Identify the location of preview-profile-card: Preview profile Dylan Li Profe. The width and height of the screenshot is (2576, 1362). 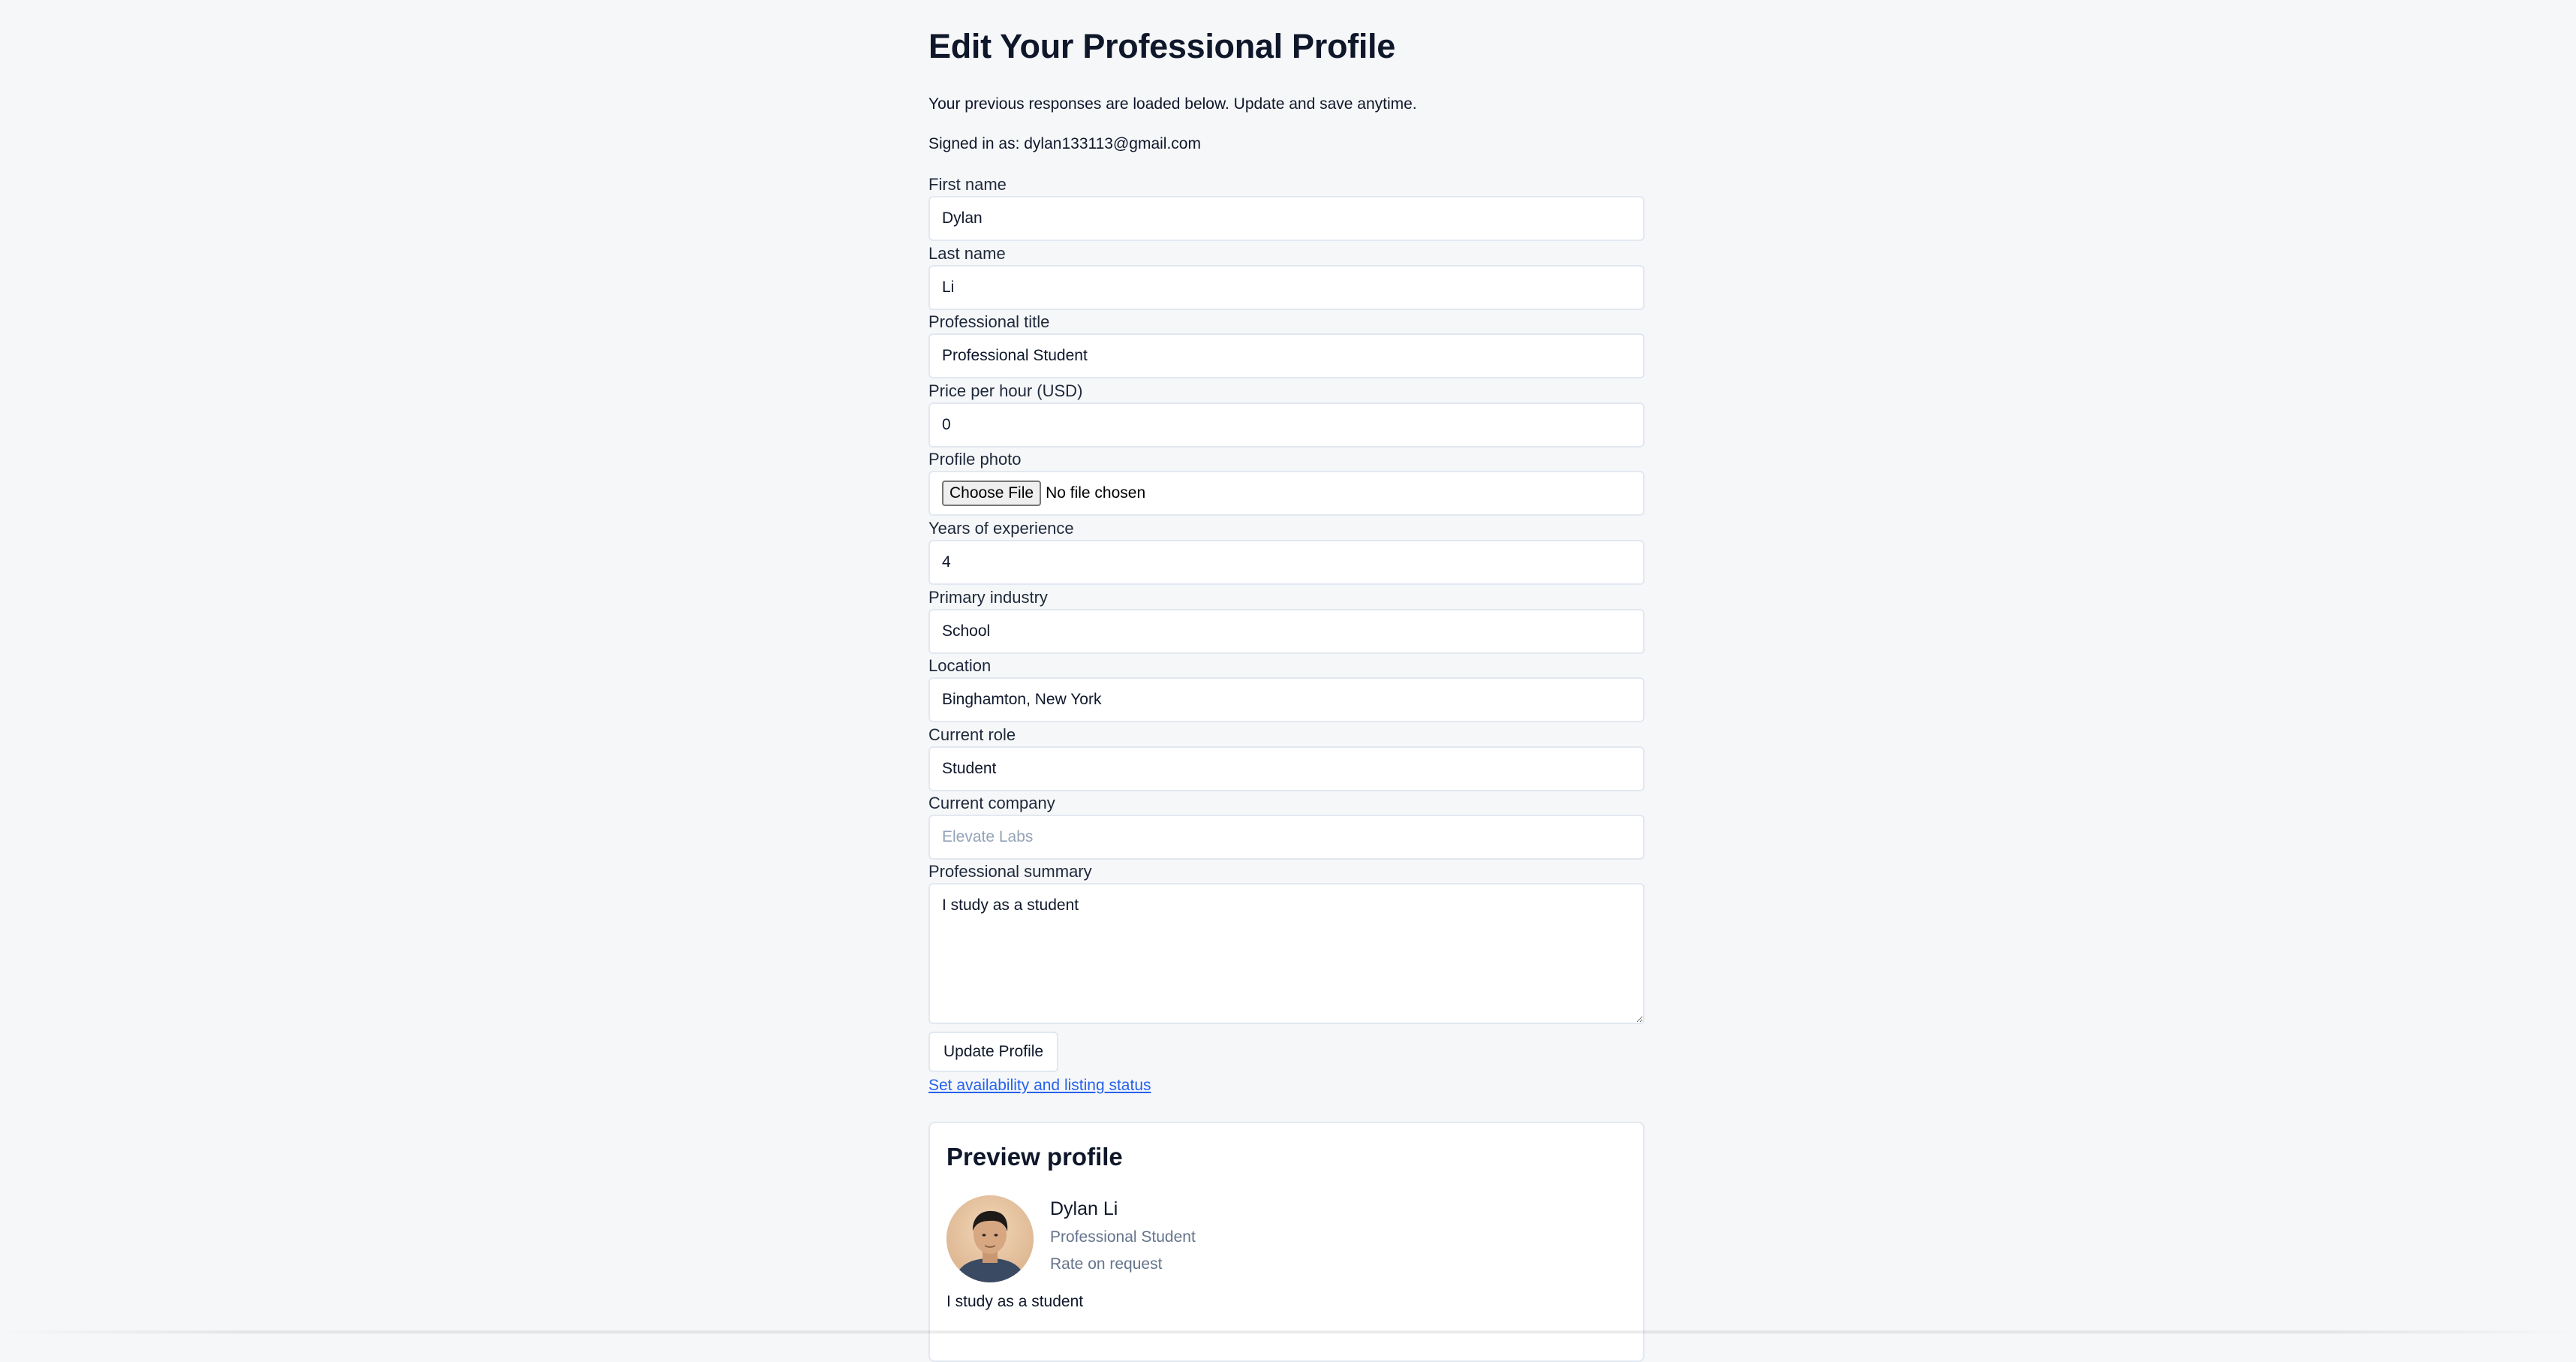
(1286, 1242).